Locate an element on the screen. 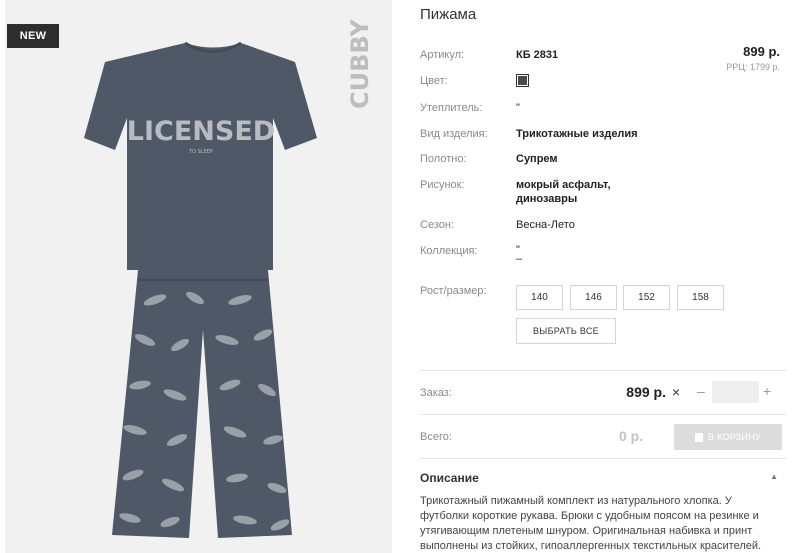 The height and width of the screenshot is (553, 800). rrp-price: РРЦ: 1799 р. is located at coordinates (753, 67).